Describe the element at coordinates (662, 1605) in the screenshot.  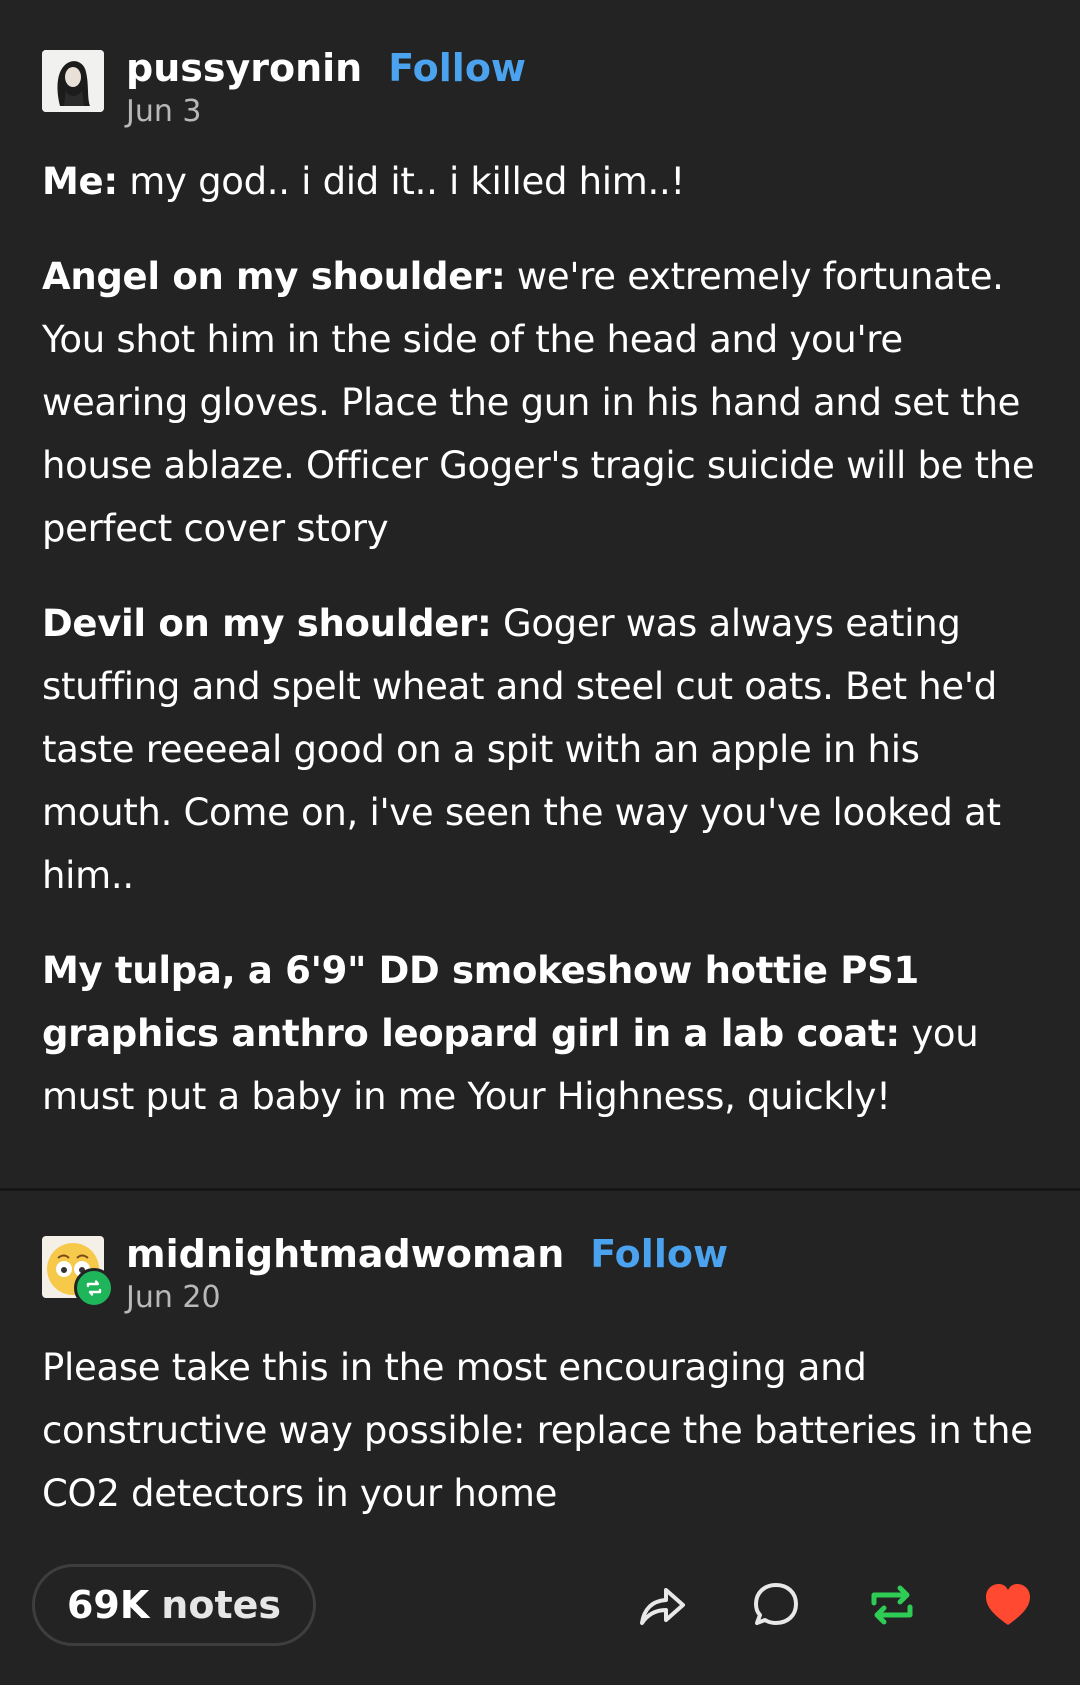
I see `share-icon` at that location.